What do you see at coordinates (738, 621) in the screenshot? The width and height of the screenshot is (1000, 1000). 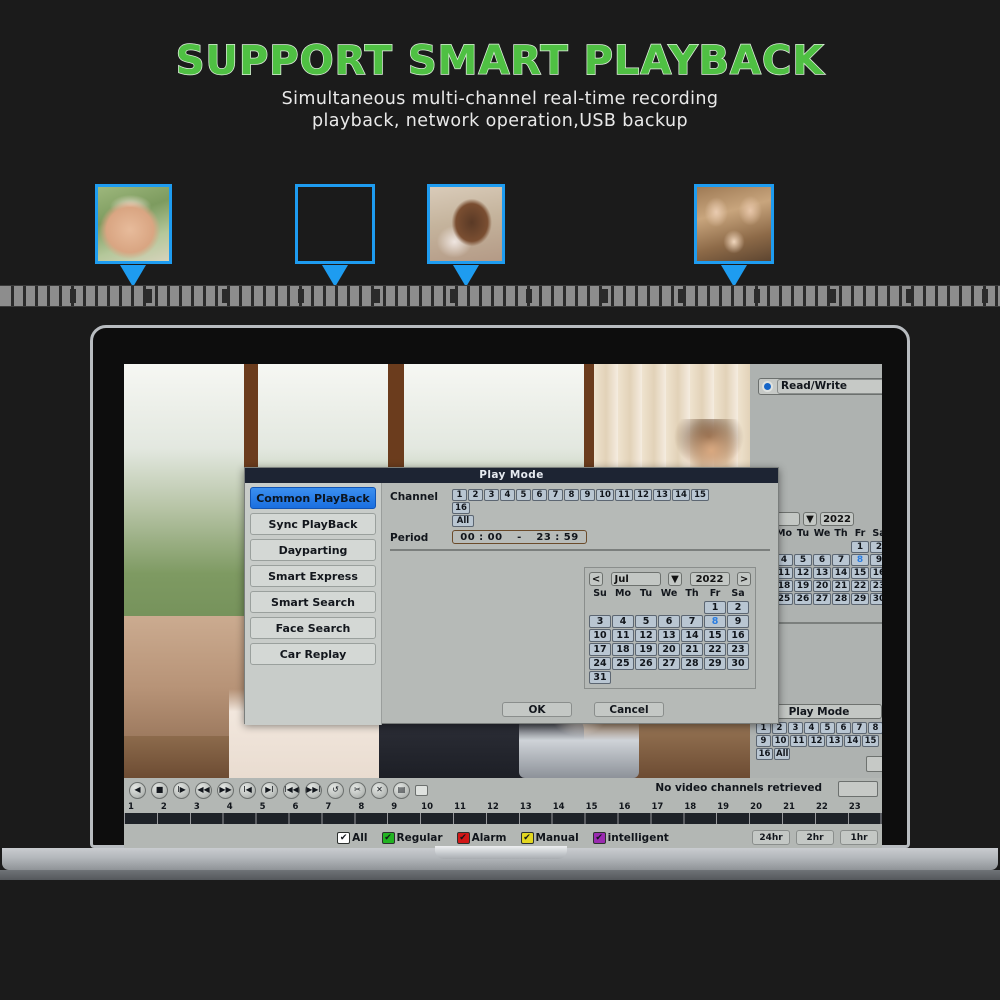 I see `date-picker-day-9: 9` at bounding box center [738, 621].